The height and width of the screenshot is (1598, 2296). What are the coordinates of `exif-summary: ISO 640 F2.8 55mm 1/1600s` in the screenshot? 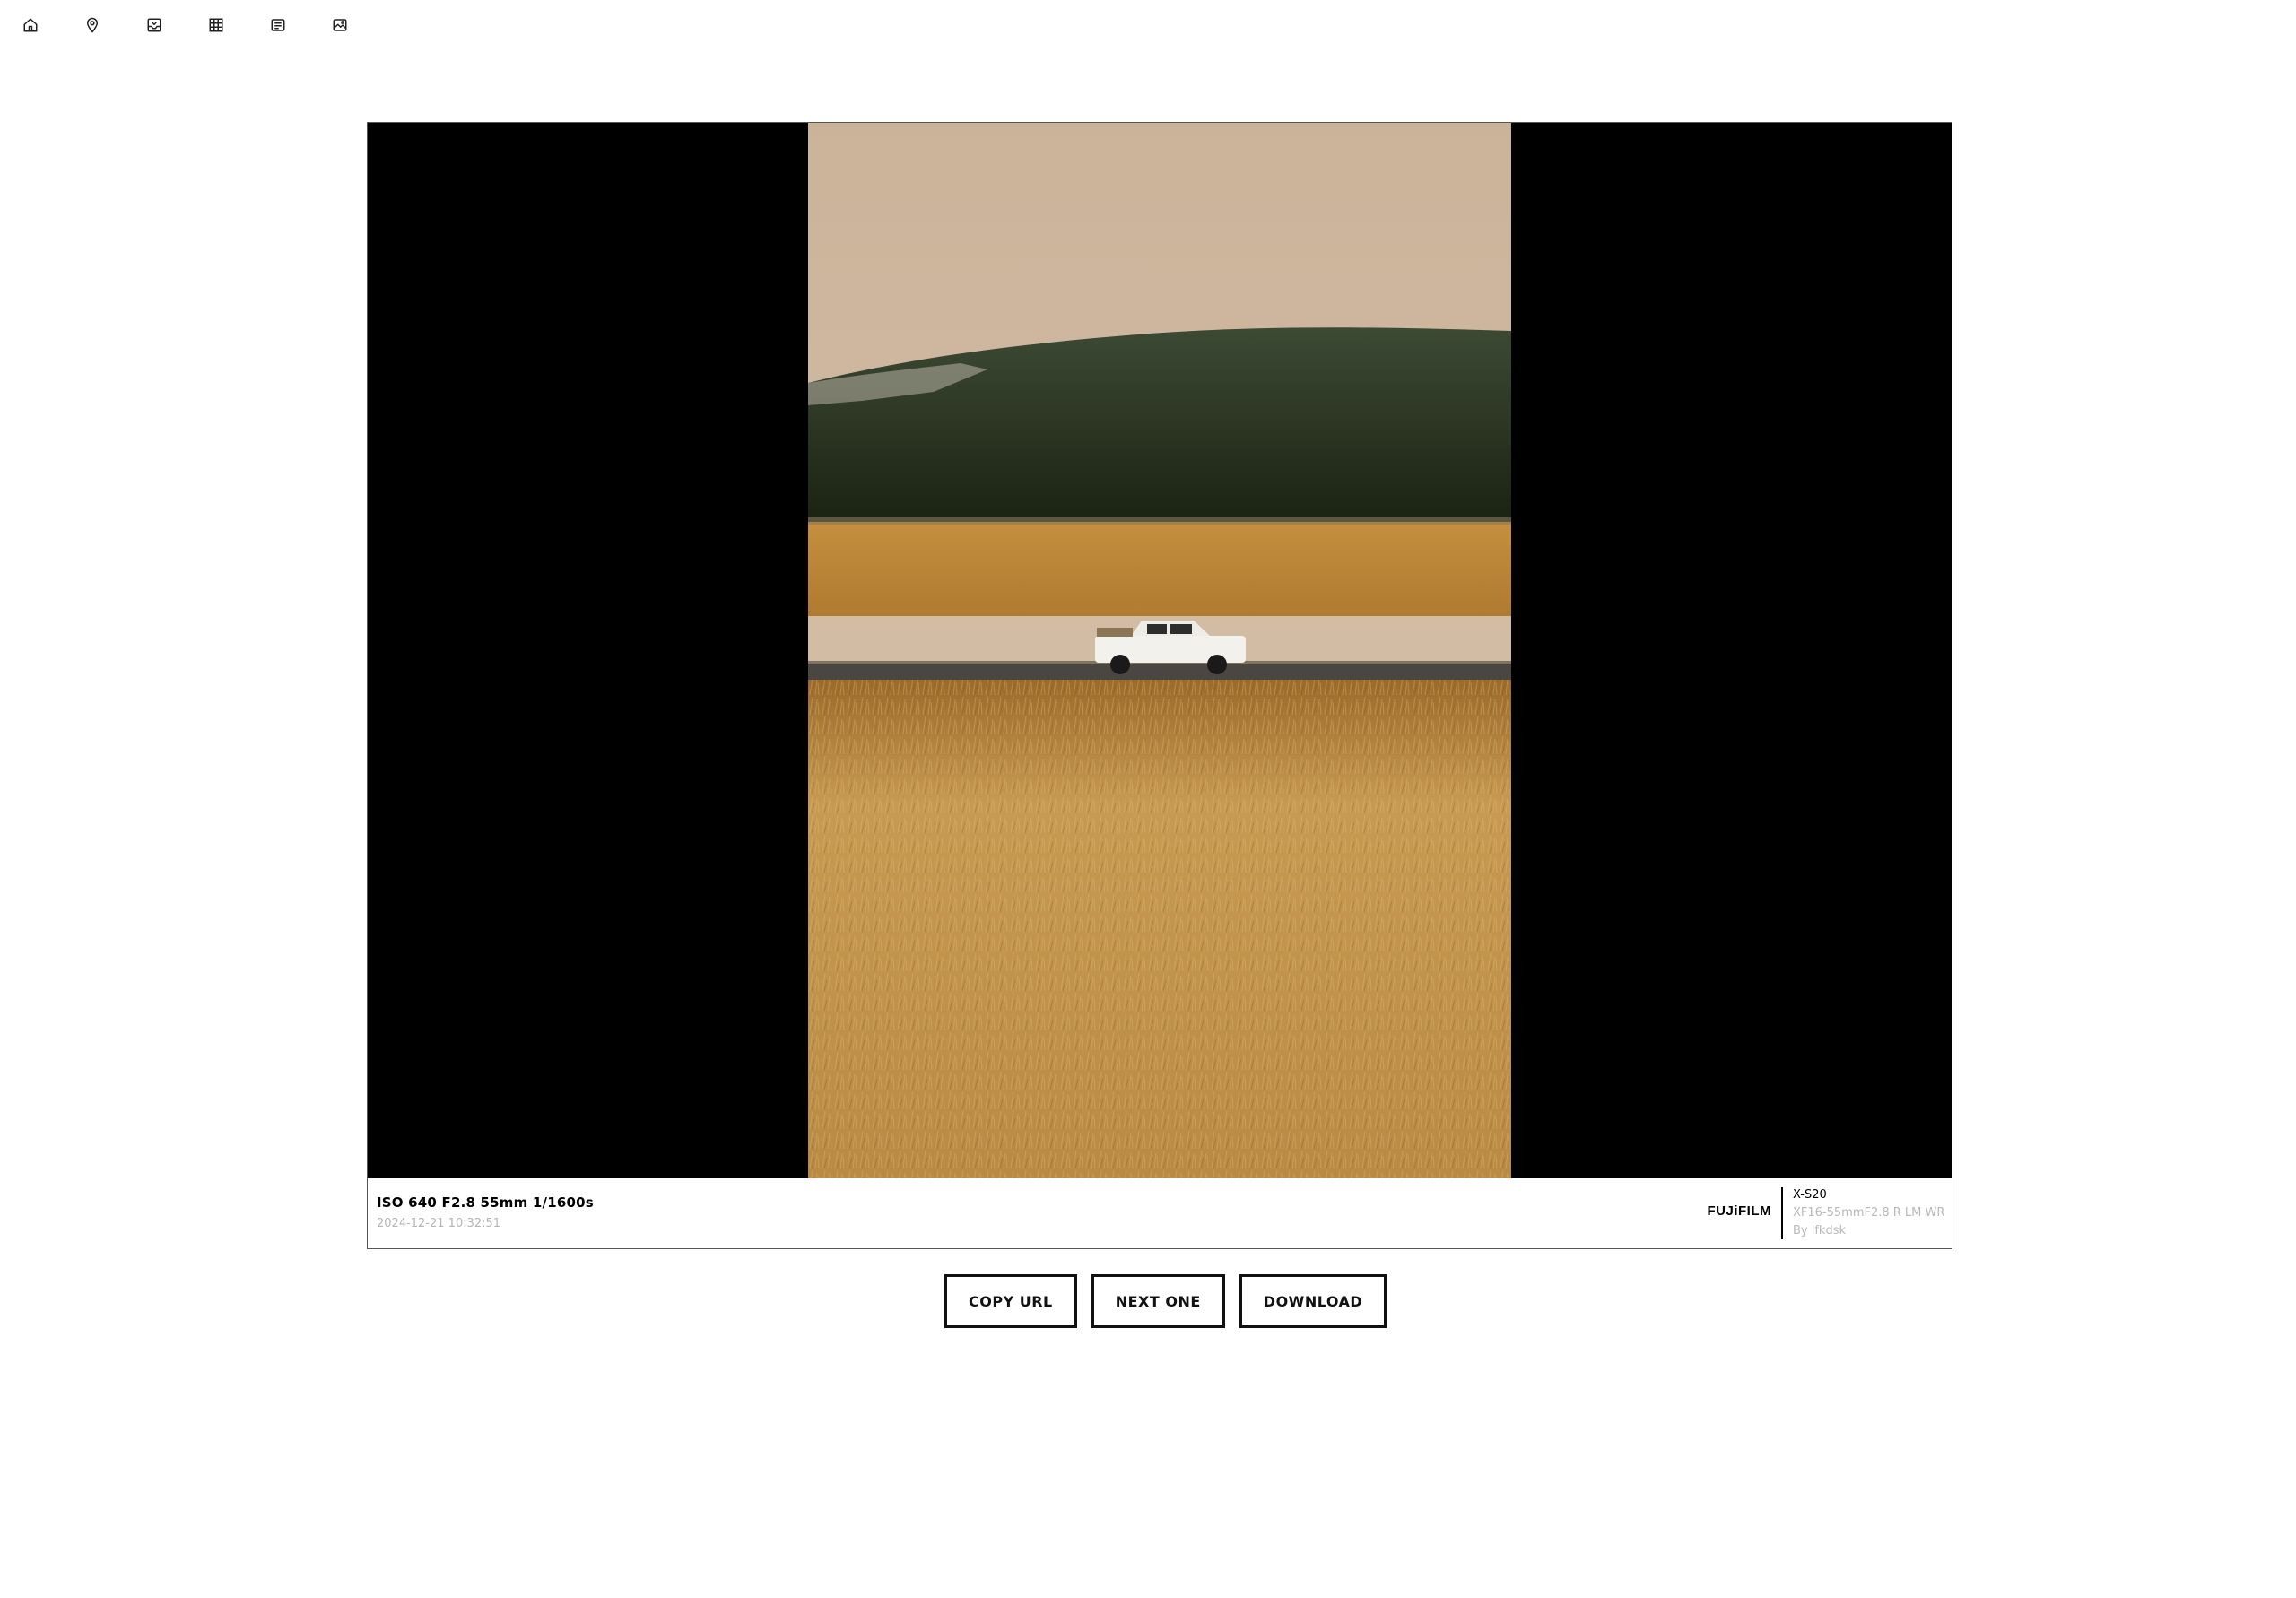 It's located at (485, 1202).